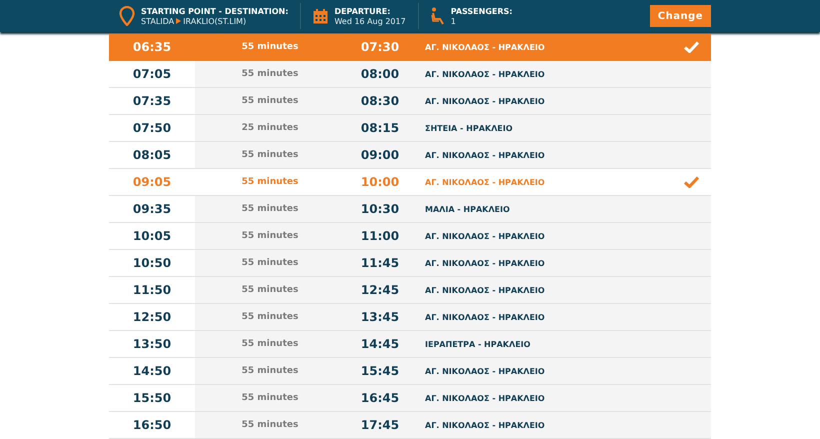 The width and height of the screenshot is (820, 439). Describe the element at coordinates (380, 371) in the screenshot. I see `arrival-time: 15:45` at that location.